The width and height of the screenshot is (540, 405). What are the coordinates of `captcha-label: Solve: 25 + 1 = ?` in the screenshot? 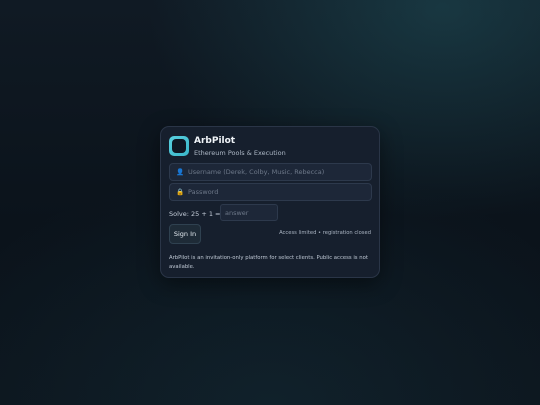 It's located at (198, 214).